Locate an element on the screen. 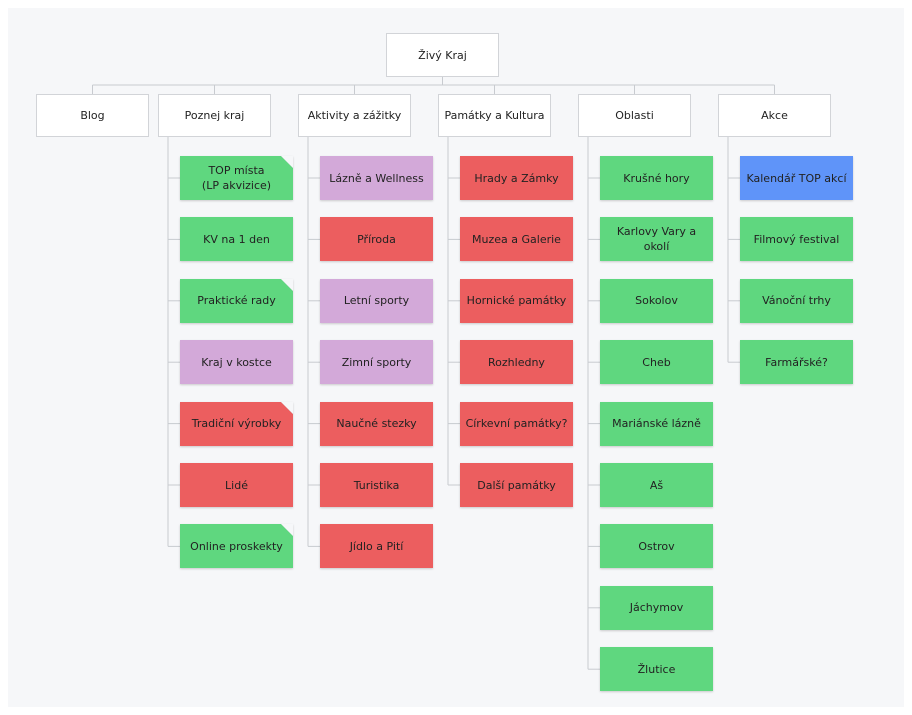 Image resolution: width=912 pixels, height=715 pixels. card-label: Naučné stezky is located at coordinates (376, 424).